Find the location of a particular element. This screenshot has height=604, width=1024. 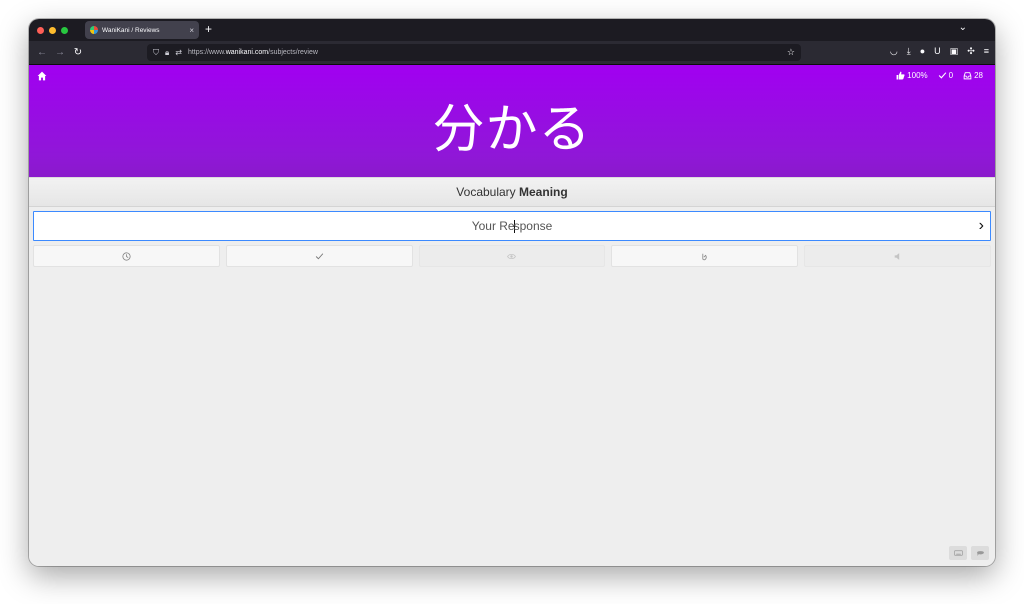

percent-correct-stat: 100% is located at coordinates (912, 75).